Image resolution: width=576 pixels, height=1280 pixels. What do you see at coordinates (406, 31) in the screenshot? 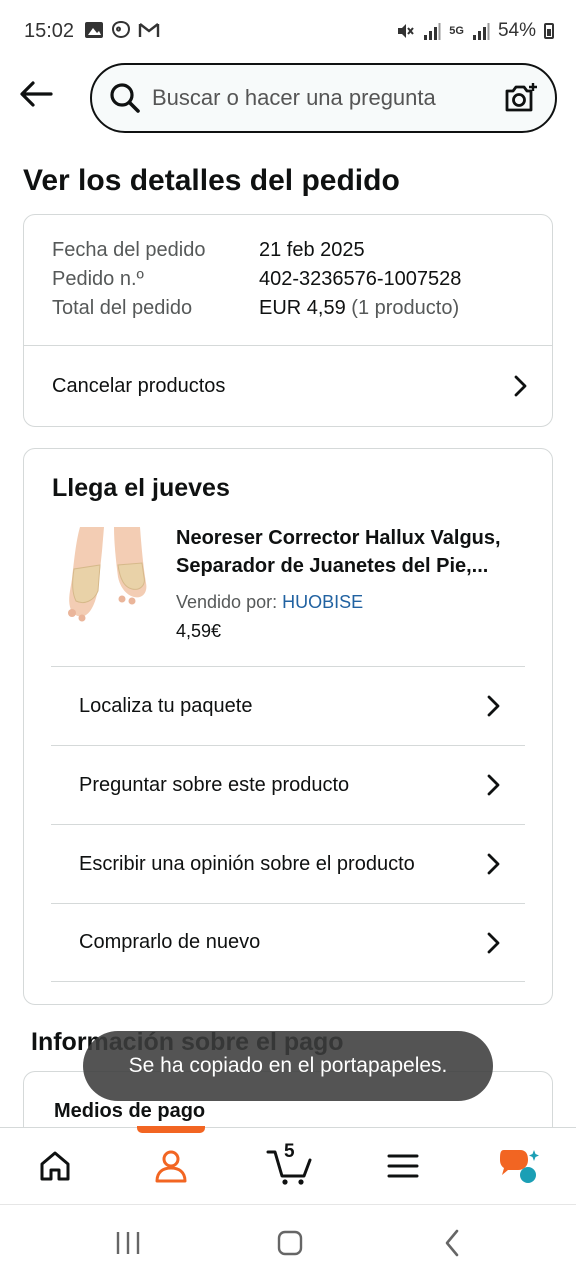
I see `mute-icon` at bounding box center [406, 31].